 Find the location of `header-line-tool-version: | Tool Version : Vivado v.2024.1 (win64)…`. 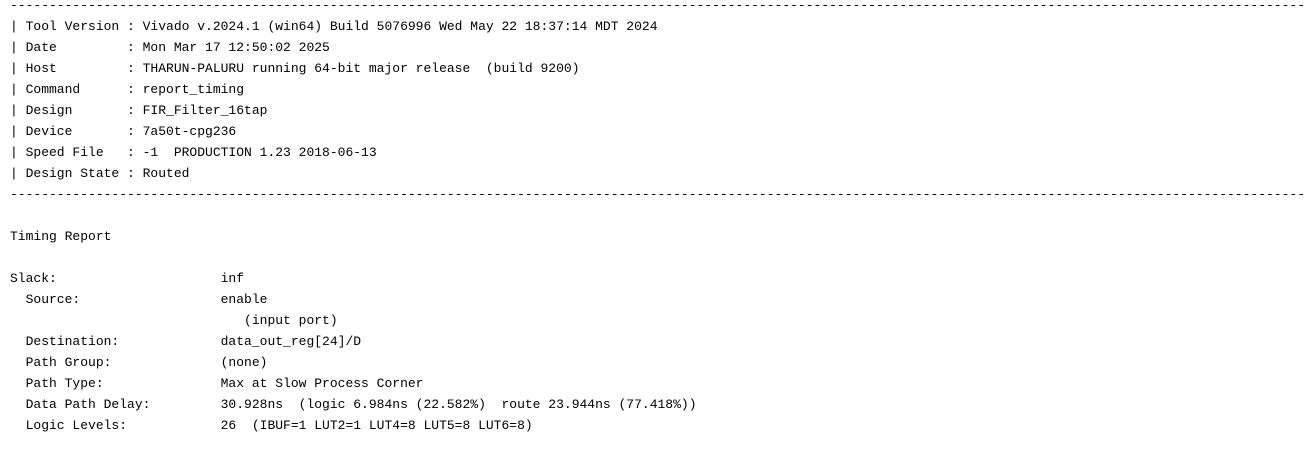

header-line-tool-version: | Tool Version : Vivado v.2024.1 (win64)… is located at coordinates (334, 26).